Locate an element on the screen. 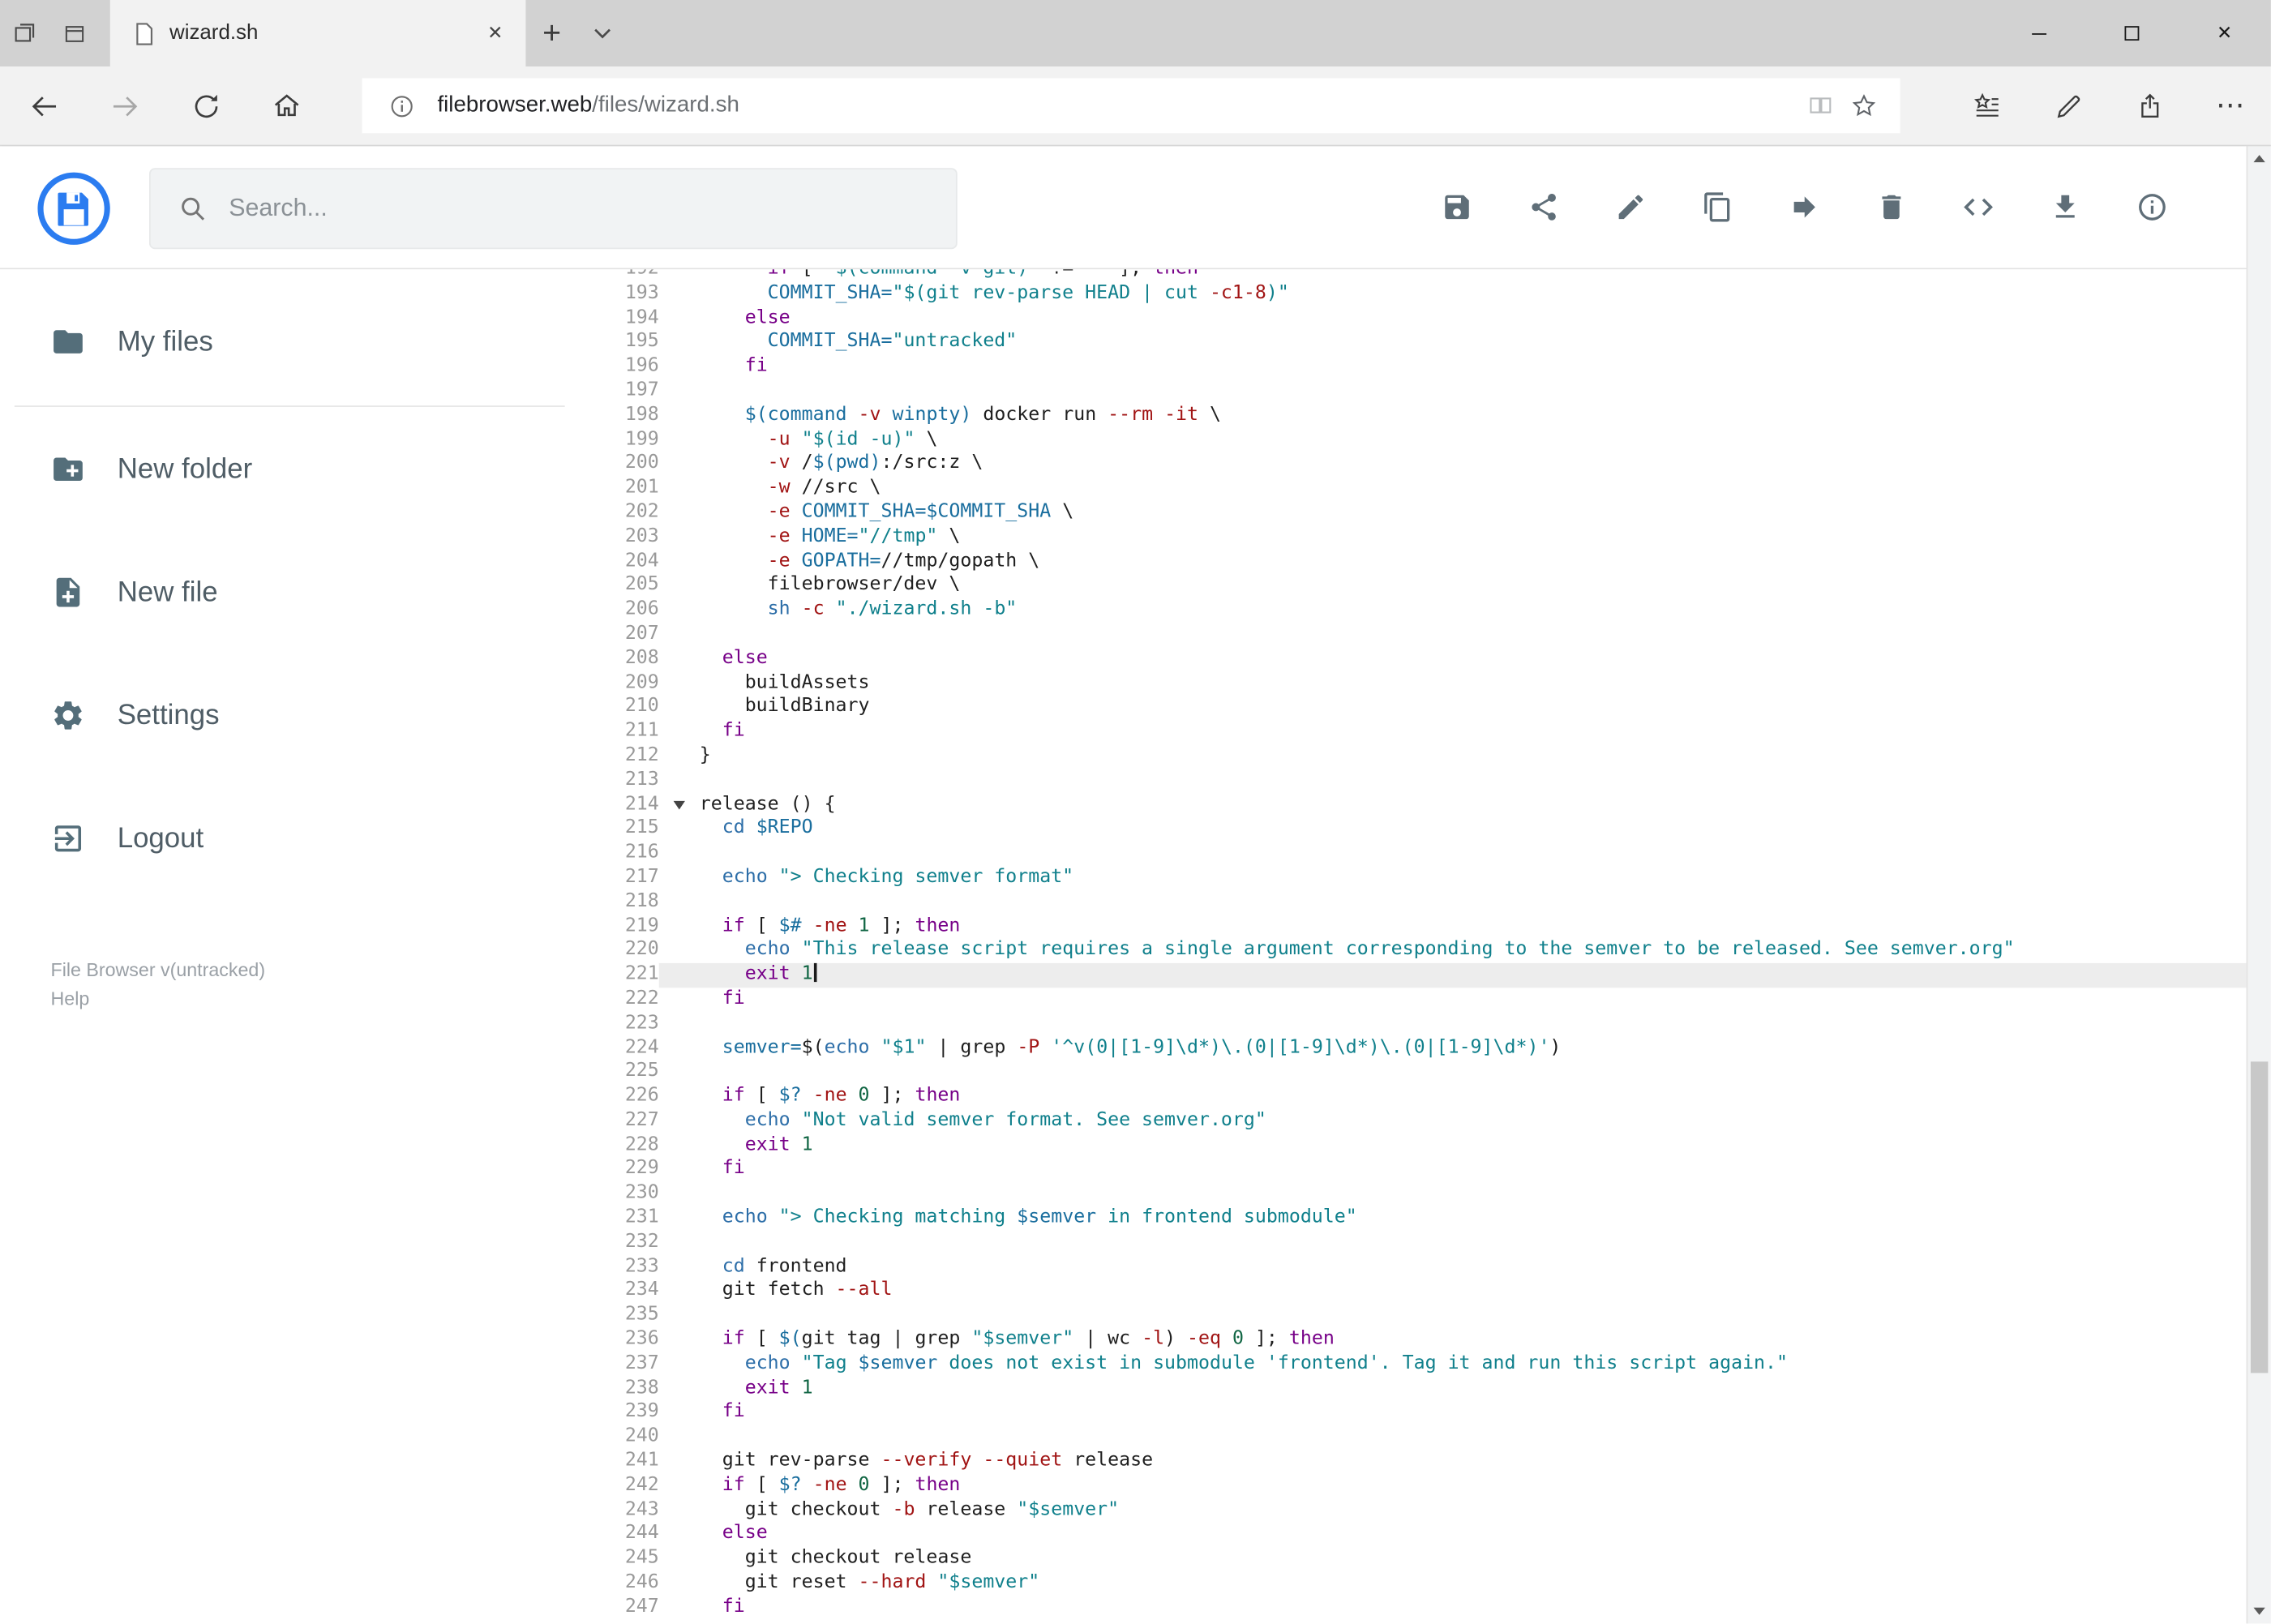 The height and width of the screenshot is (1624, 2271). code-line: 244 else is located at coordinates (1414, 1535).